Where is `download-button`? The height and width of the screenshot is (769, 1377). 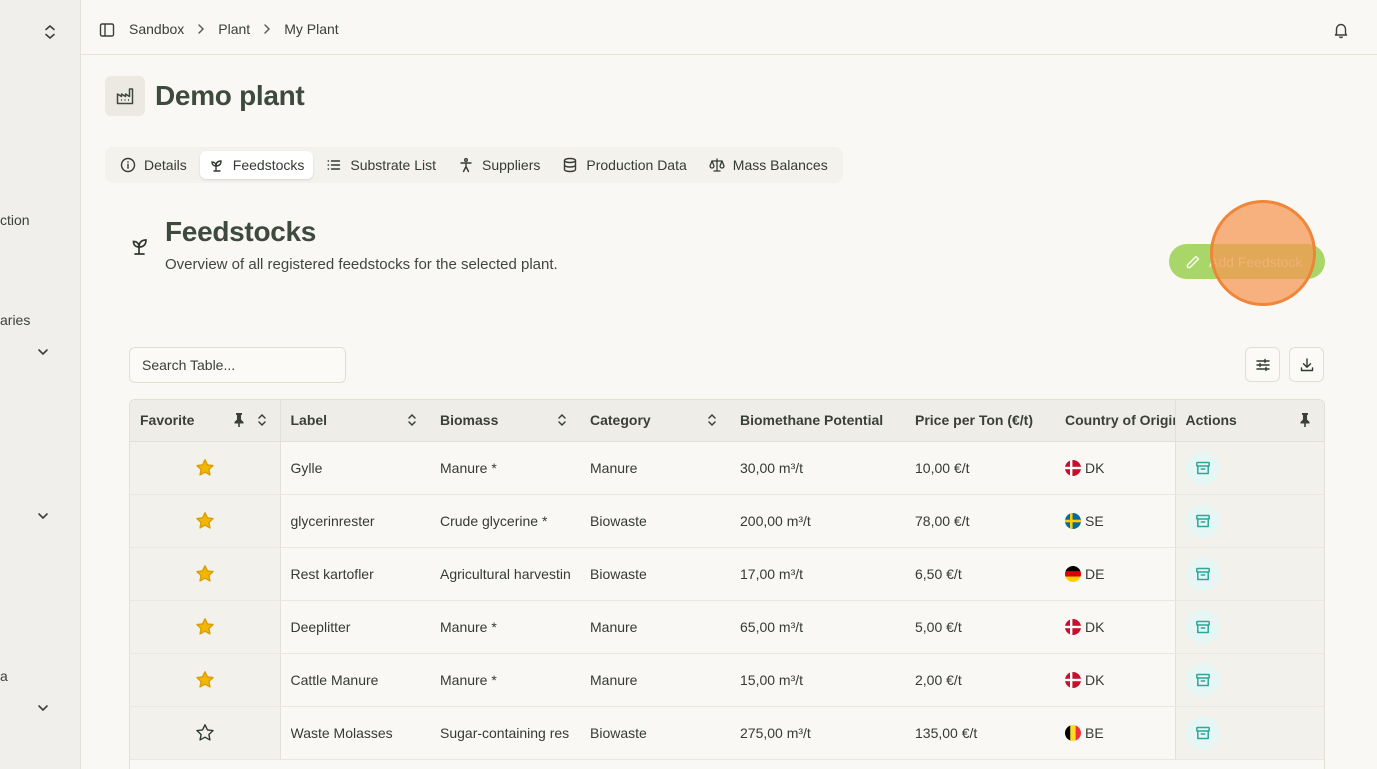
download-button is located at coordinates (1306, 364).